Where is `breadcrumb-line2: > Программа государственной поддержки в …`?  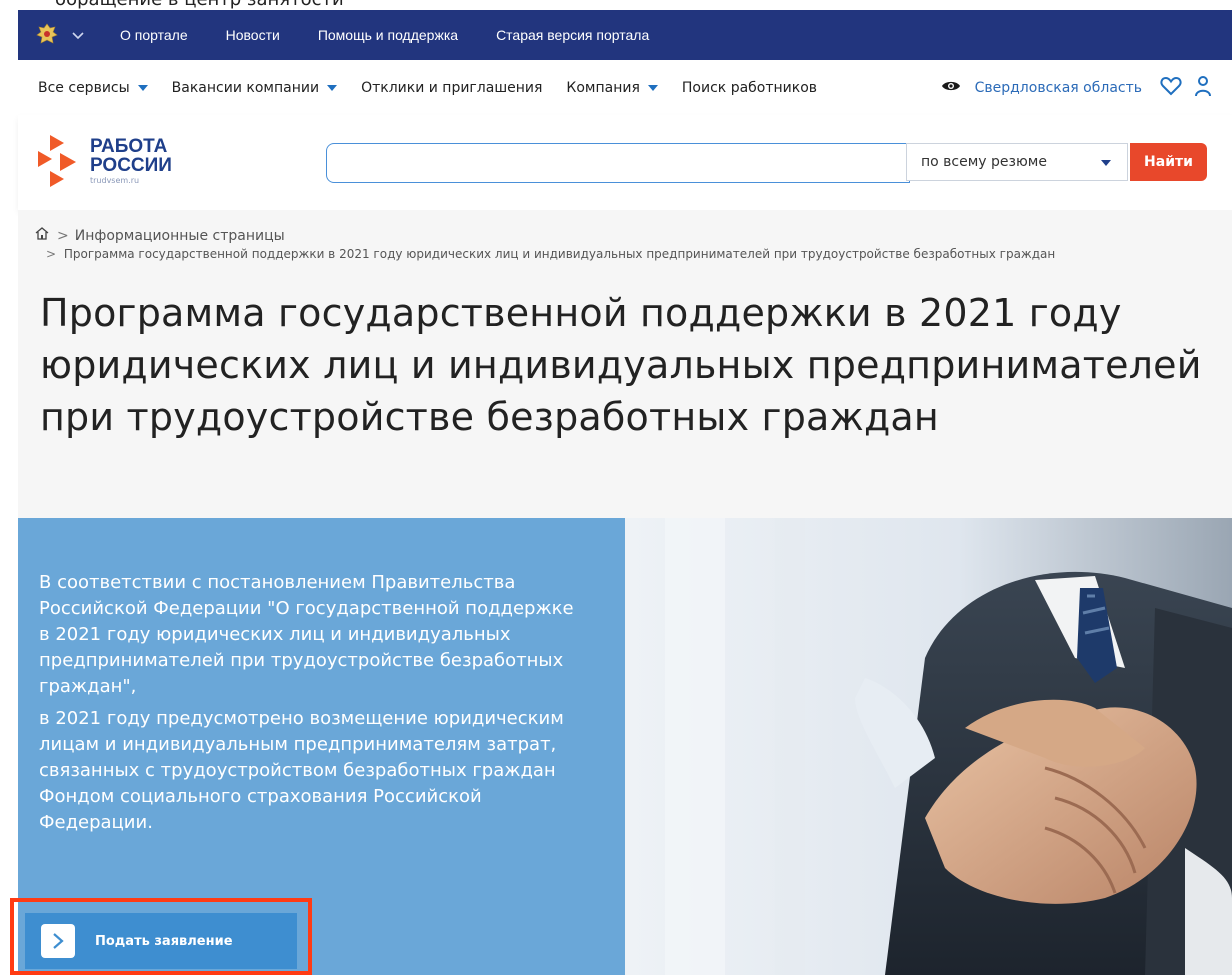
breadcrumb-line2: > Программа государственной поддержки в … is located at coordinates (550, 254).